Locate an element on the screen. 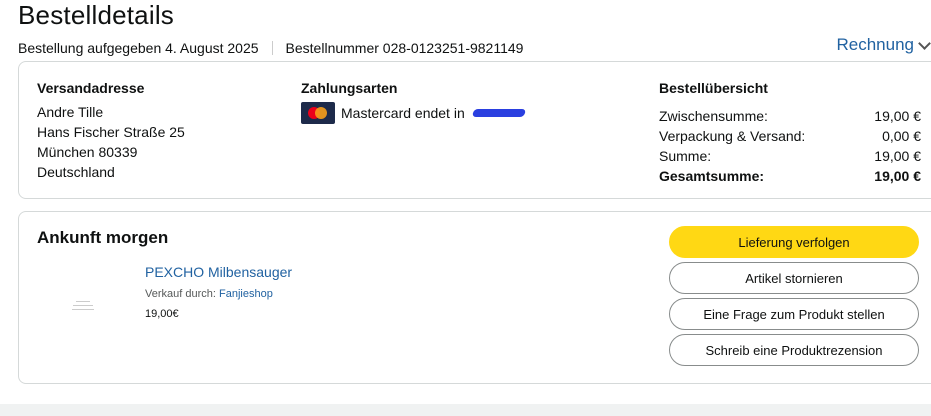  product-name-link: PEXCHO Milbensauger is located at coordinates (218, 272).